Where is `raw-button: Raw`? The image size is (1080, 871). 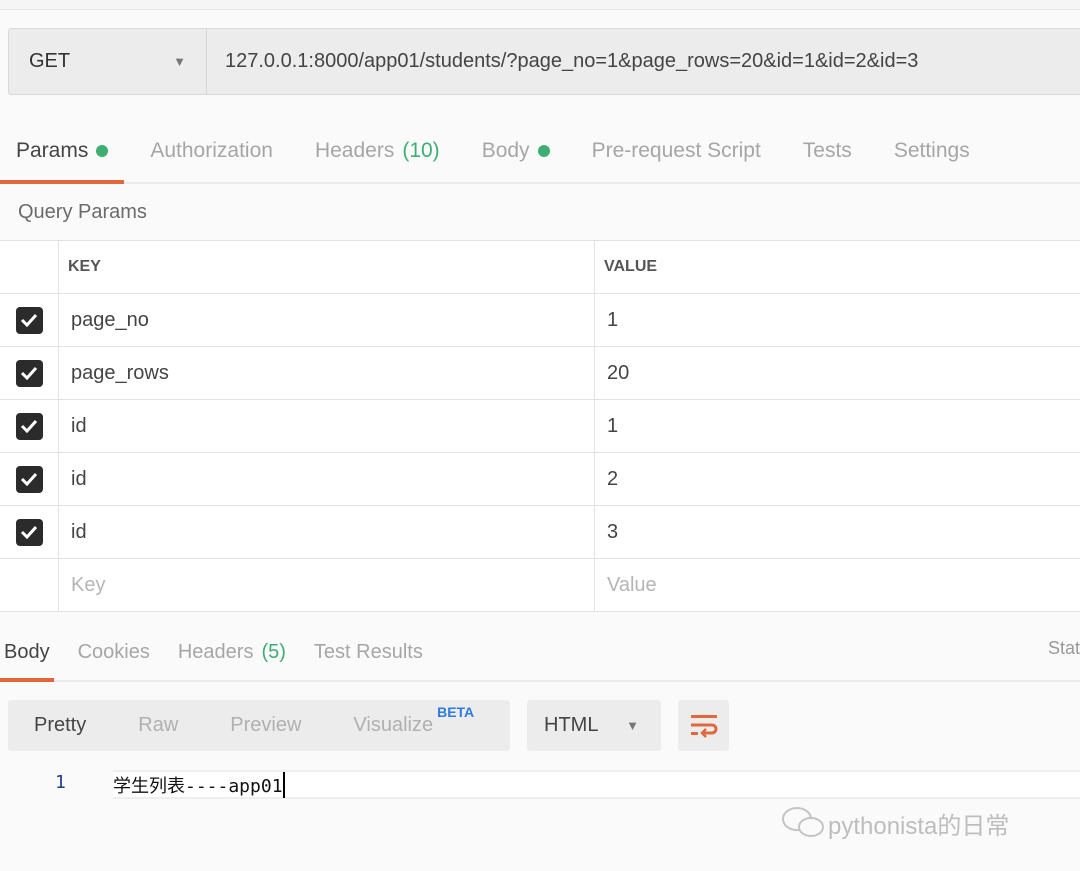
raw-button: Raw is located at coordinates (158, 725).